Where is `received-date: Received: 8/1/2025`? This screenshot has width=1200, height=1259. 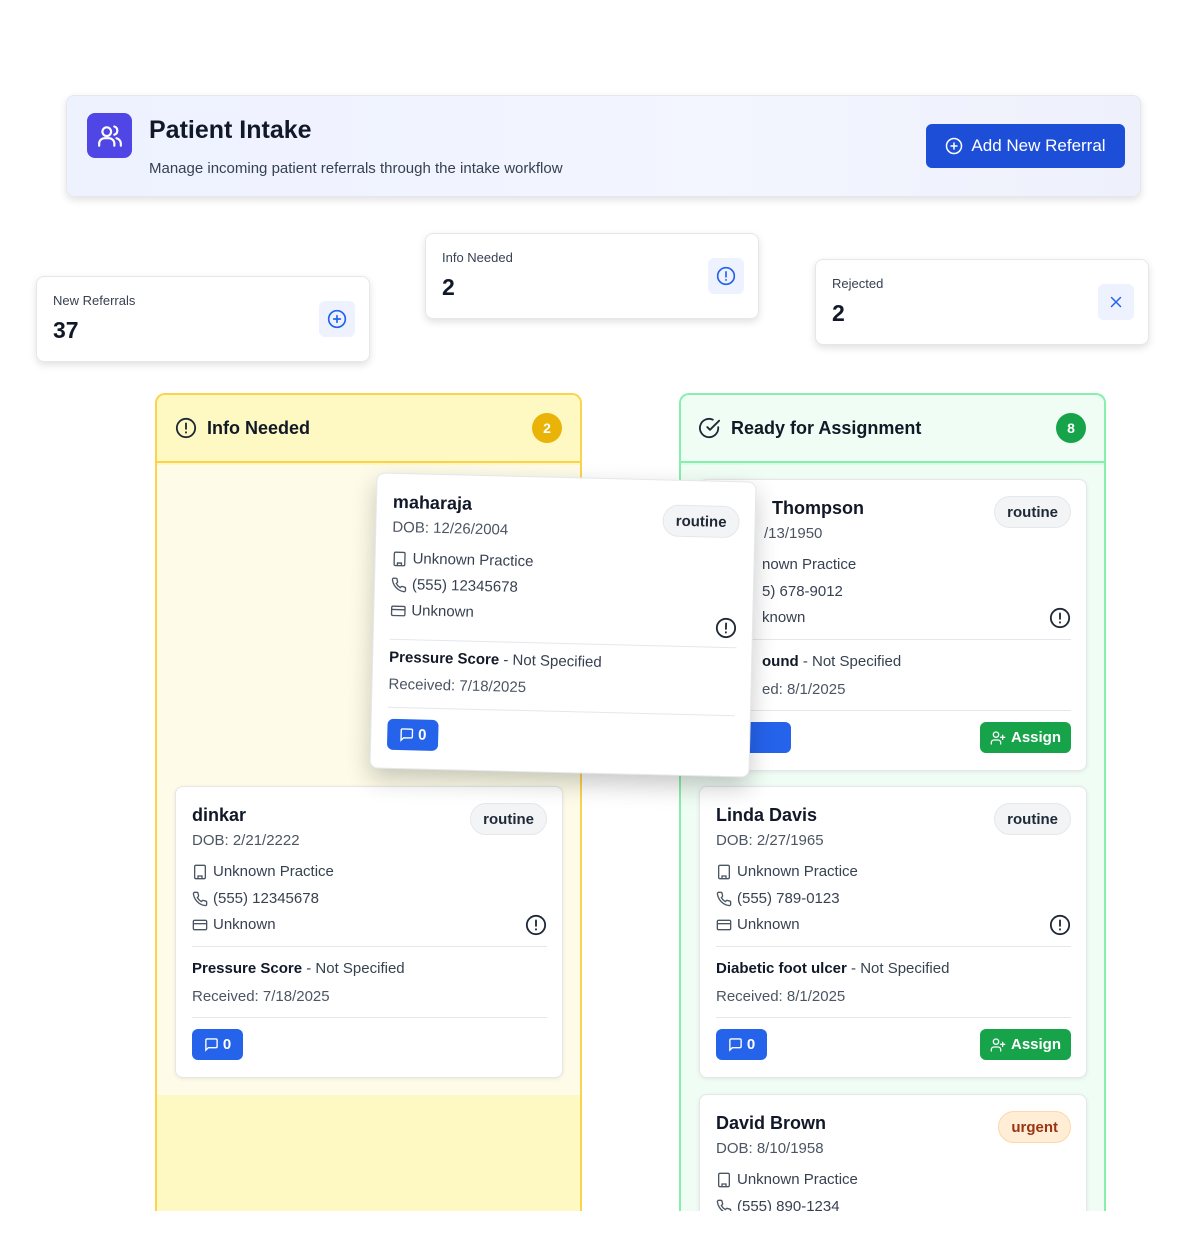 received-date: Received: 8/1/2025 is located at coordinates (781, 996).